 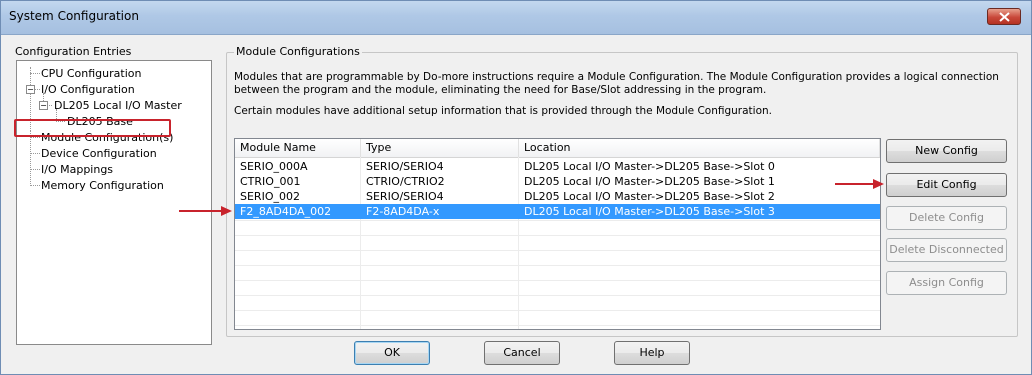 I want to click on annotation-highlight-box, so click(x=92, y=128).